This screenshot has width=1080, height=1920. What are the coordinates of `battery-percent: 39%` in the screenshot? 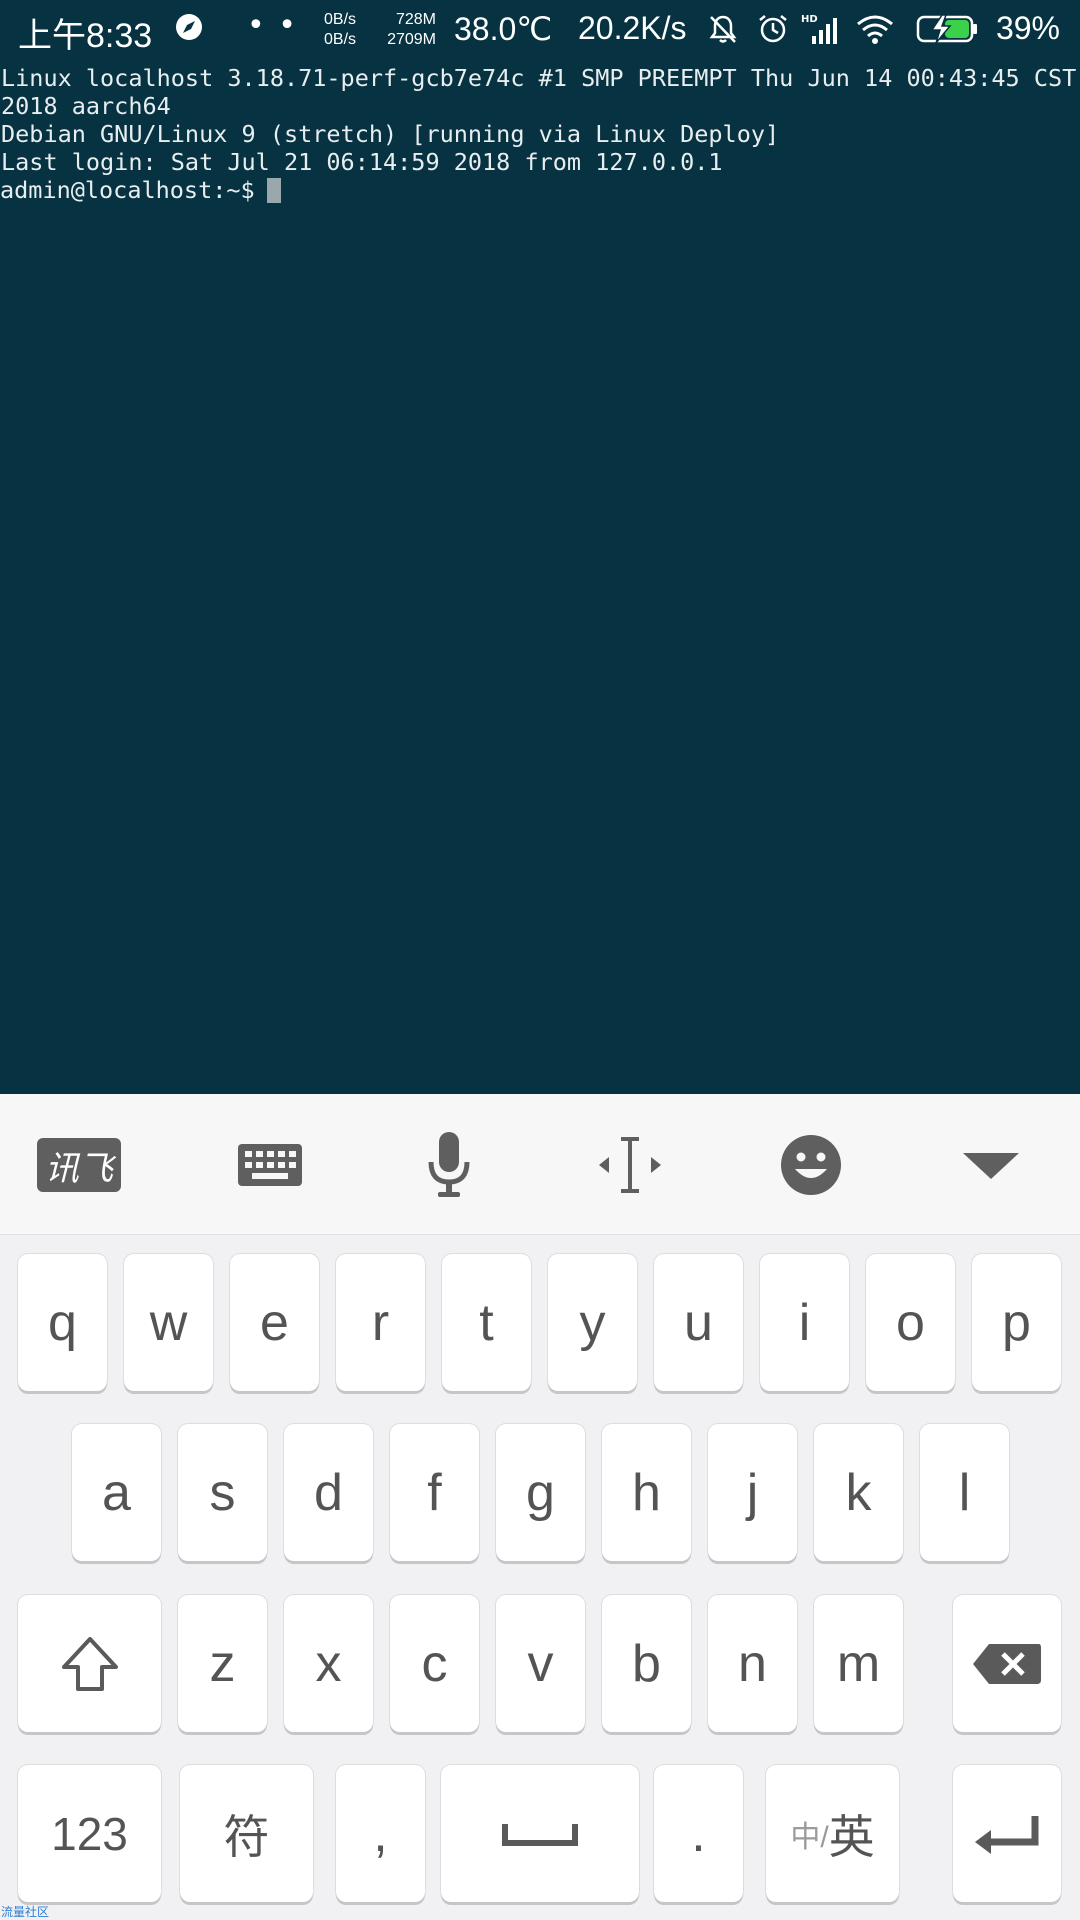 It's located at (1027, 28).